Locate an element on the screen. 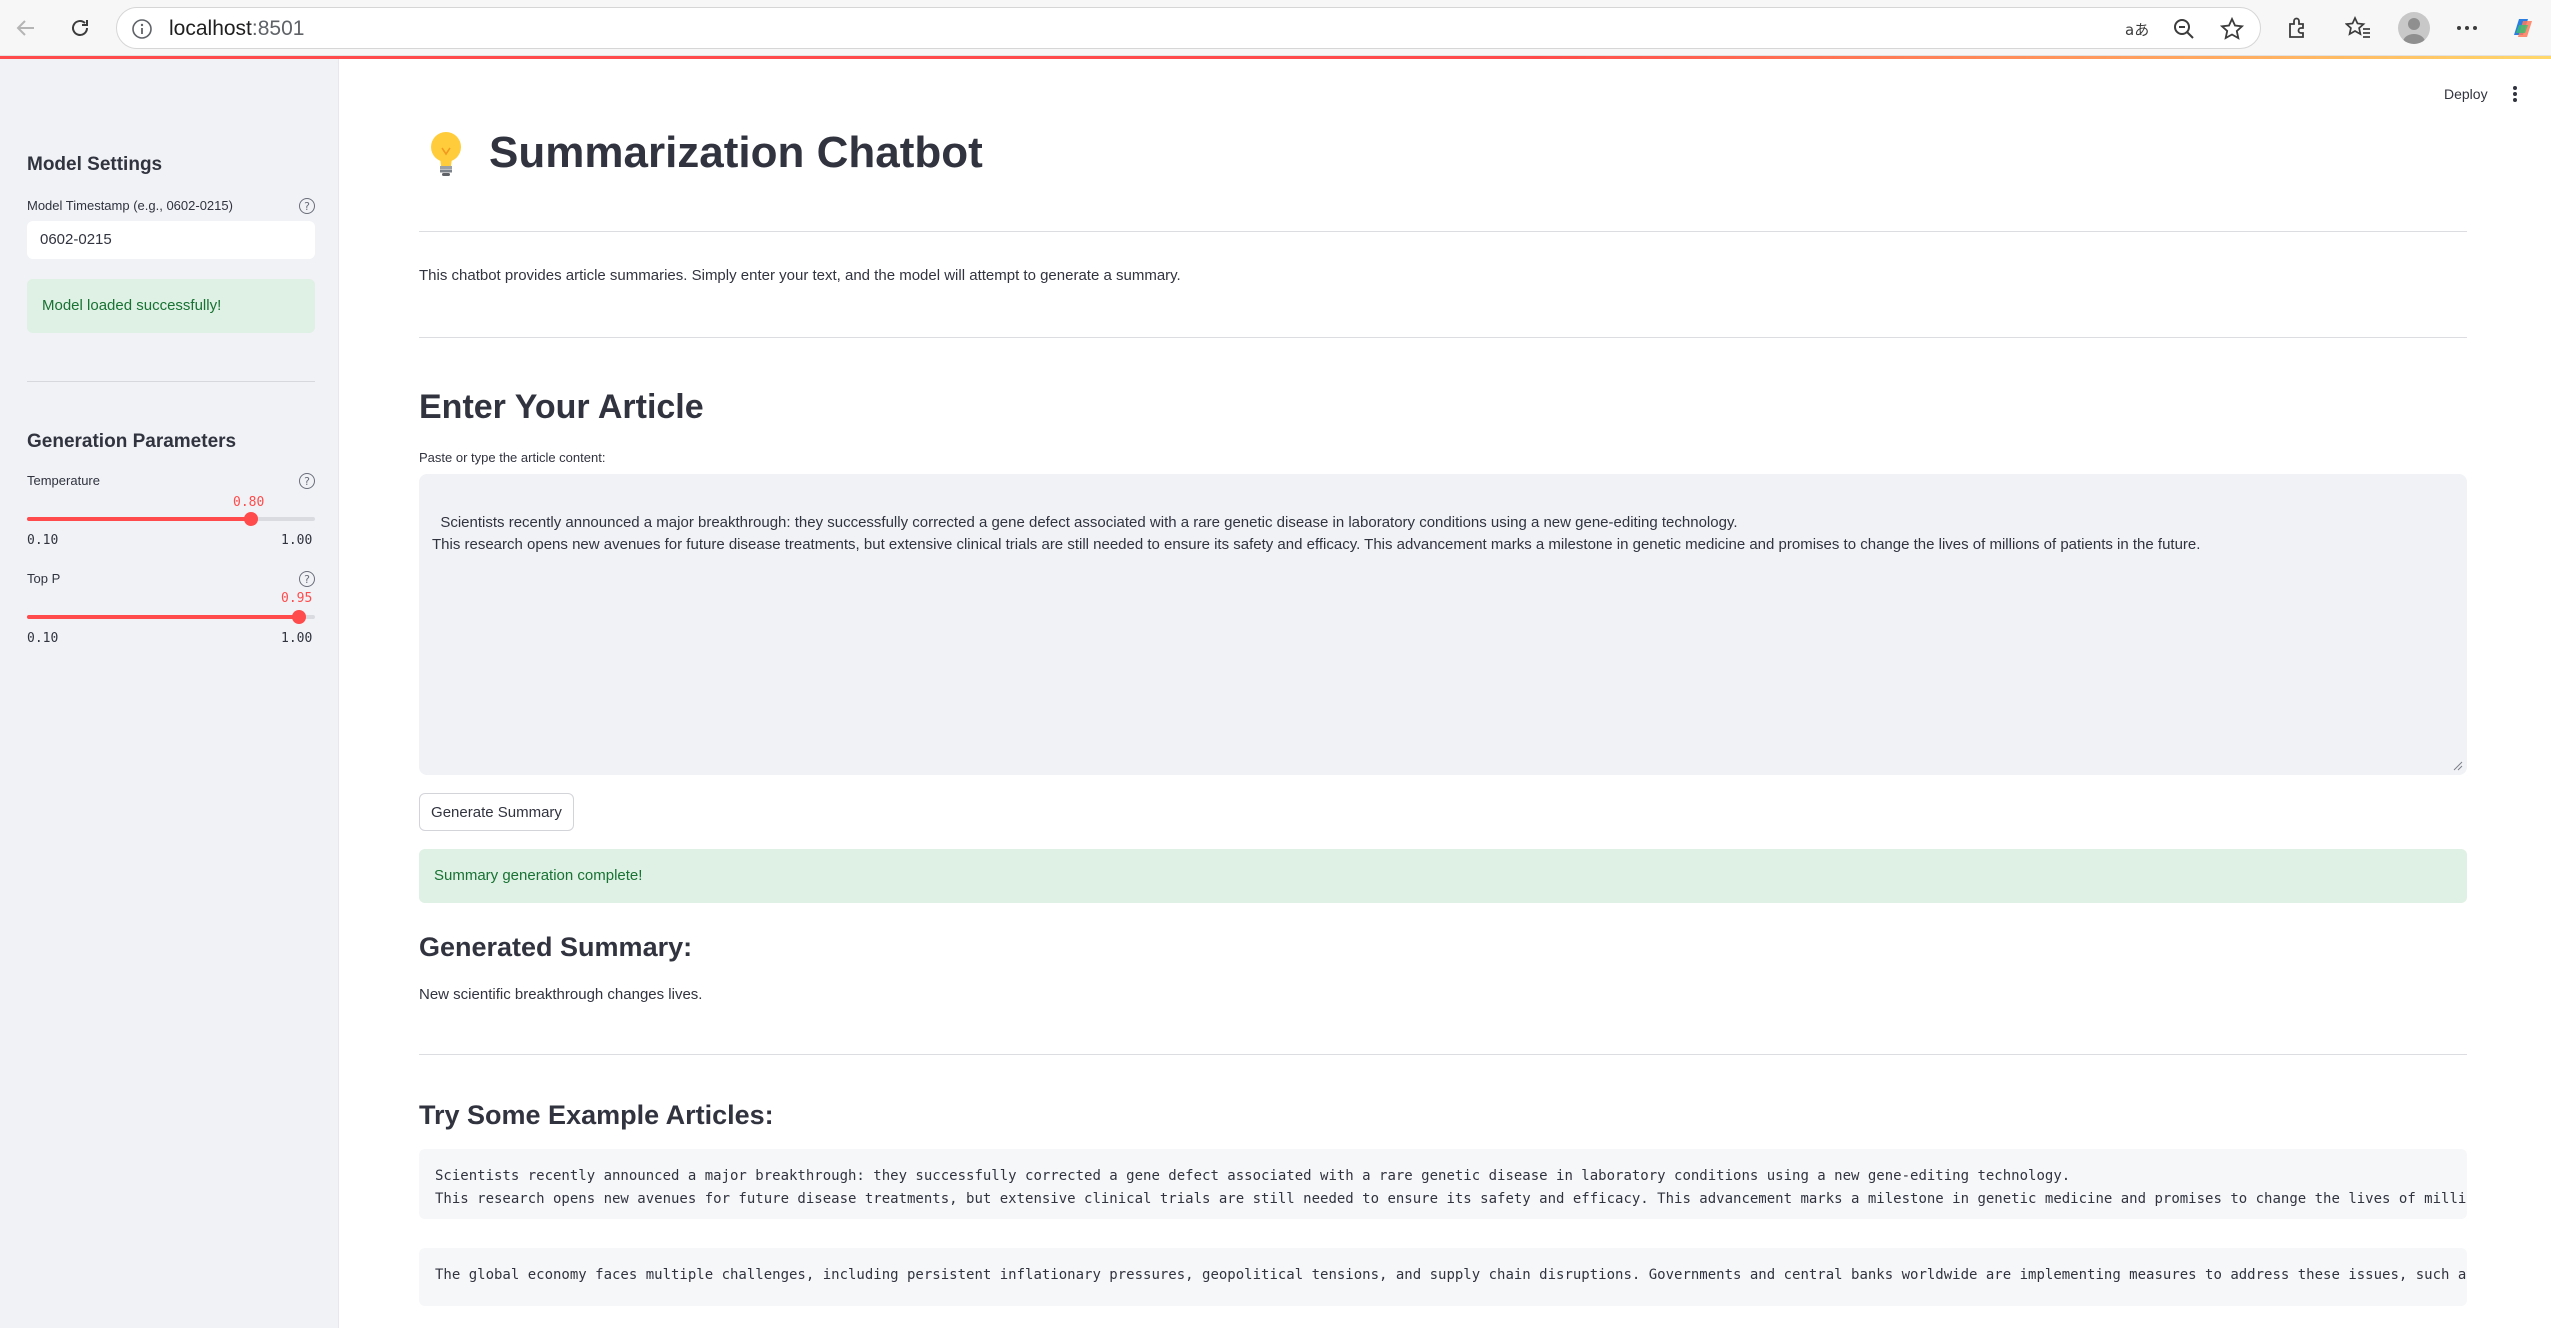 The image size is (2551, 1328). top-p-value: 0.95 is located at coordinates (297, 598).